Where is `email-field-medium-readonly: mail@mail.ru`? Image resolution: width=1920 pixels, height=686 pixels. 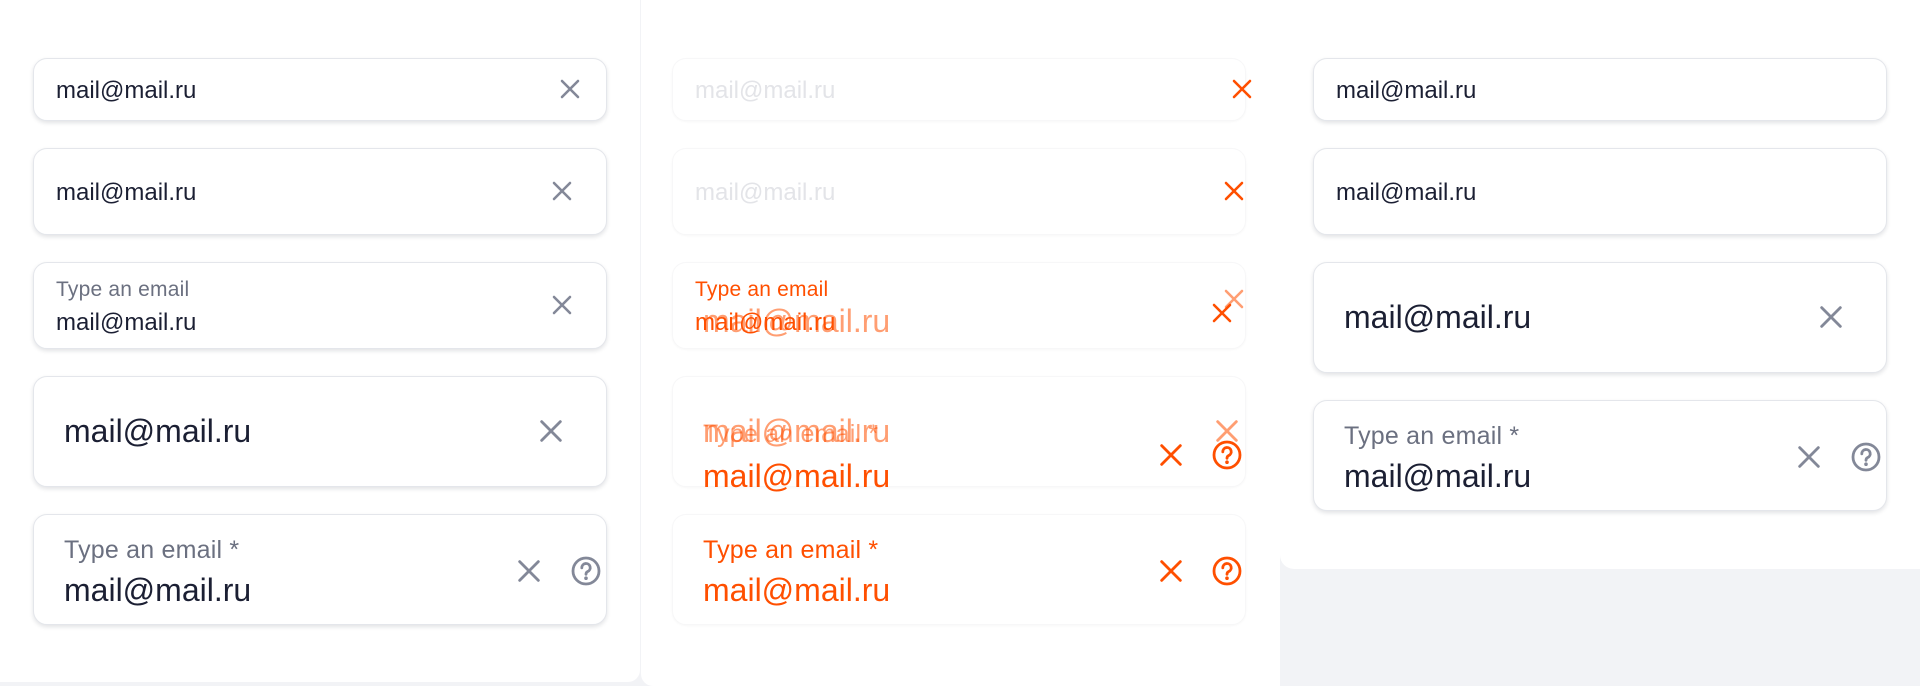 email-field-medium-readonly: mail@mail.ru is located at coordinates (1600, 191).